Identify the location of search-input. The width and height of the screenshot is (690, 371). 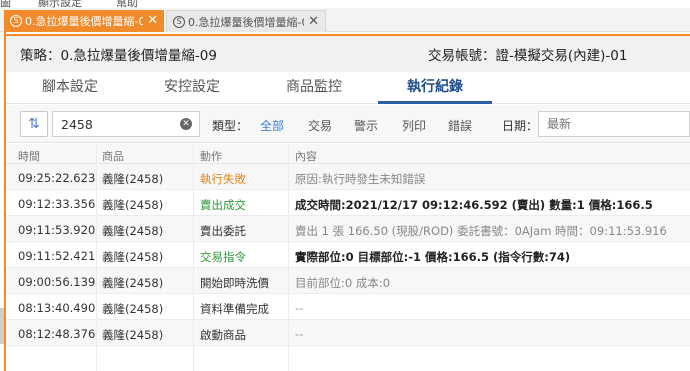
(126, 124).